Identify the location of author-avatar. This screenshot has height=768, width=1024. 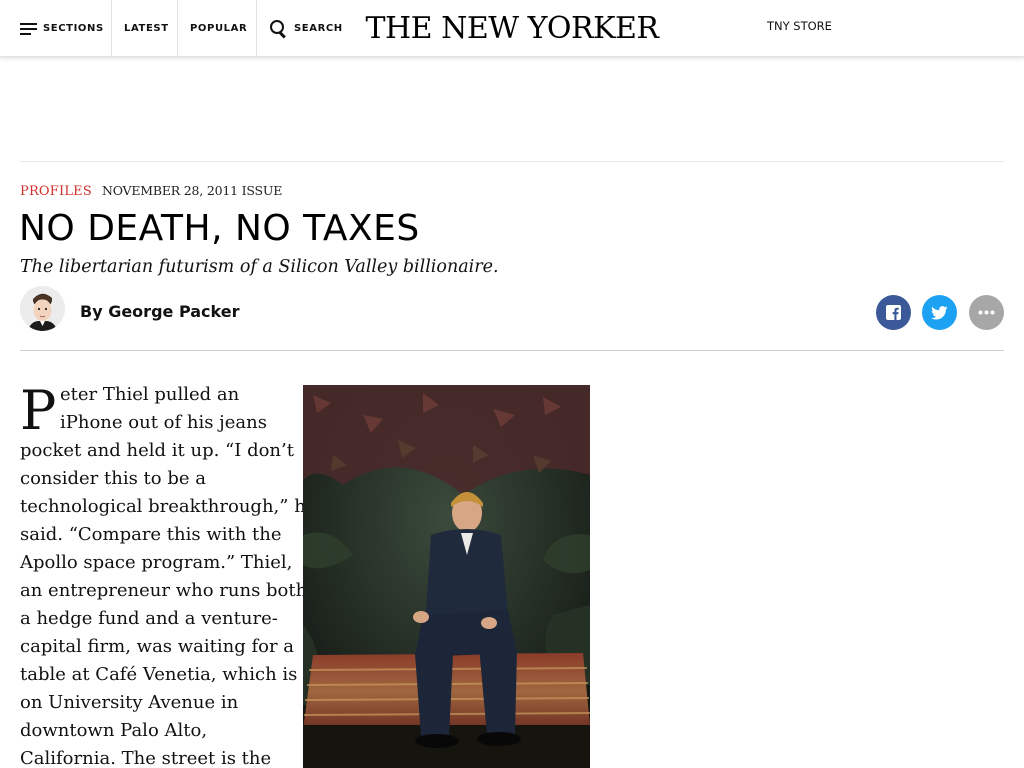
(42, 308).